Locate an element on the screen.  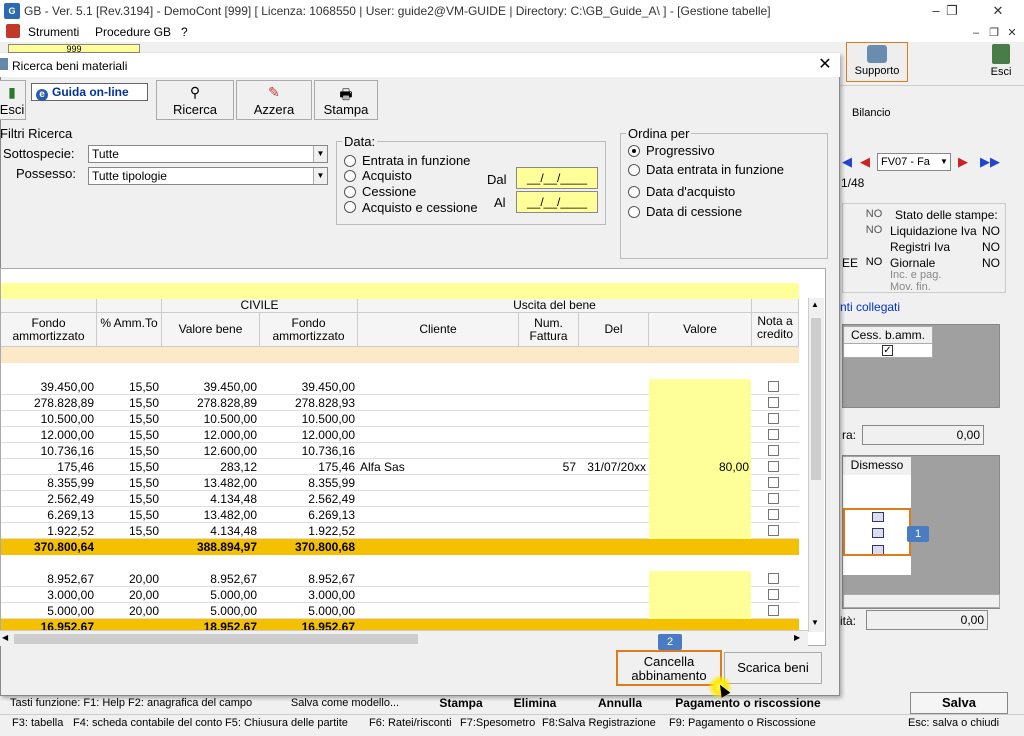
table-row: 39.450,00 15,50 39.450,00 39.450,00 is located at coordinates (400, 387).